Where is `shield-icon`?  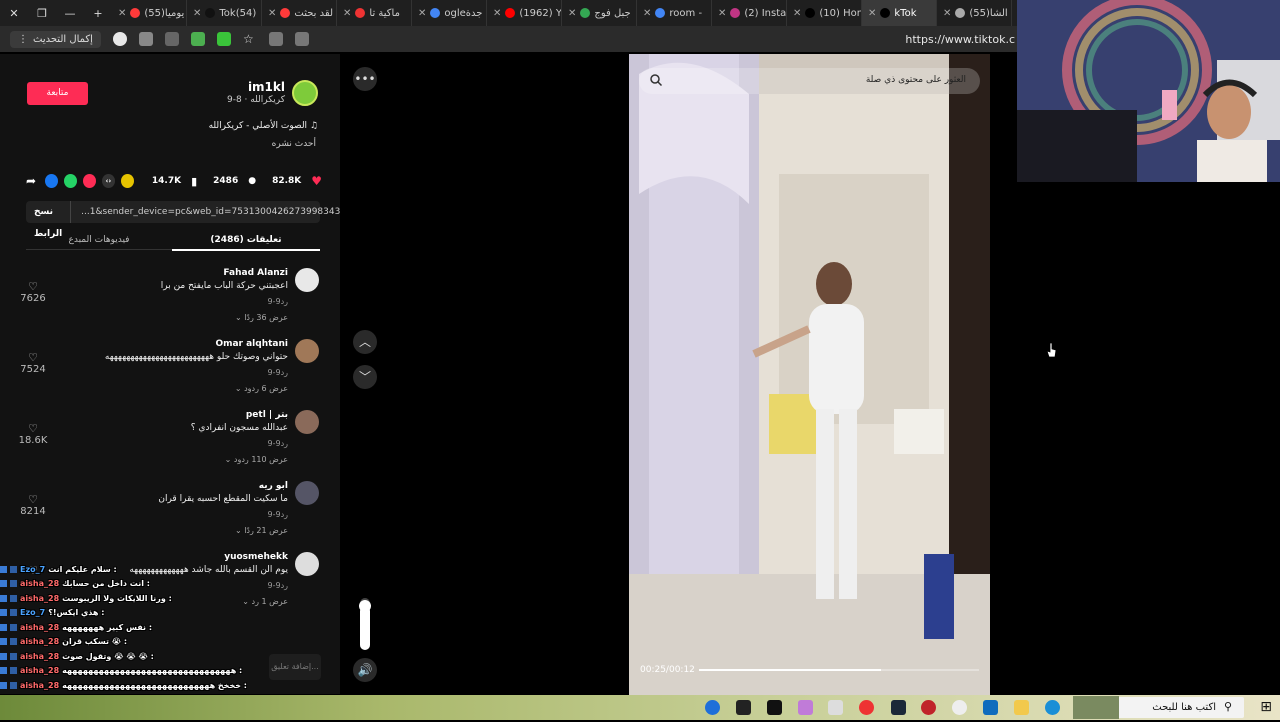 shield-icon is located at coordinates (197, 39).